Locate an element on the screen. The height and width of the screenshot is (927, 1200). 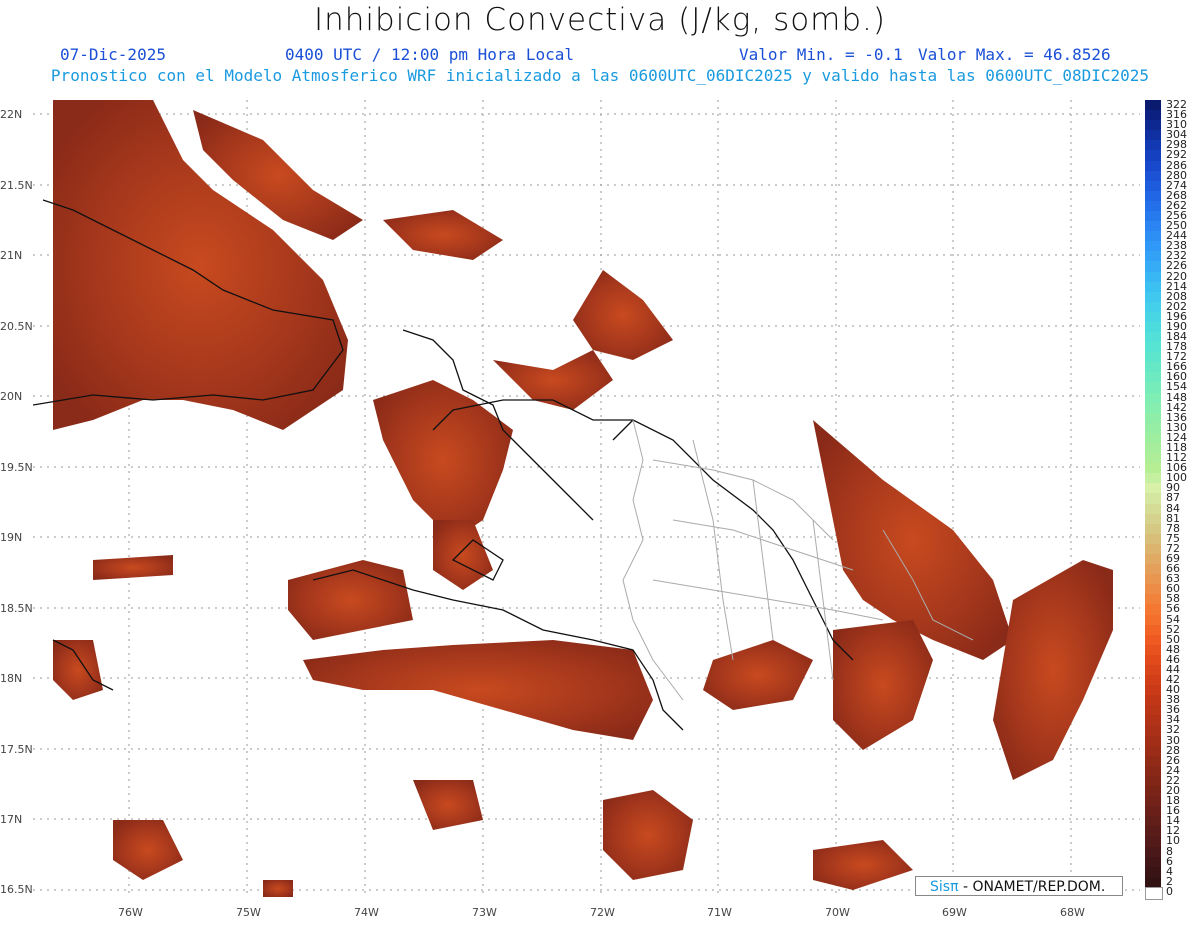
lat-label: 17.5N is located at coordinates (16, 749).